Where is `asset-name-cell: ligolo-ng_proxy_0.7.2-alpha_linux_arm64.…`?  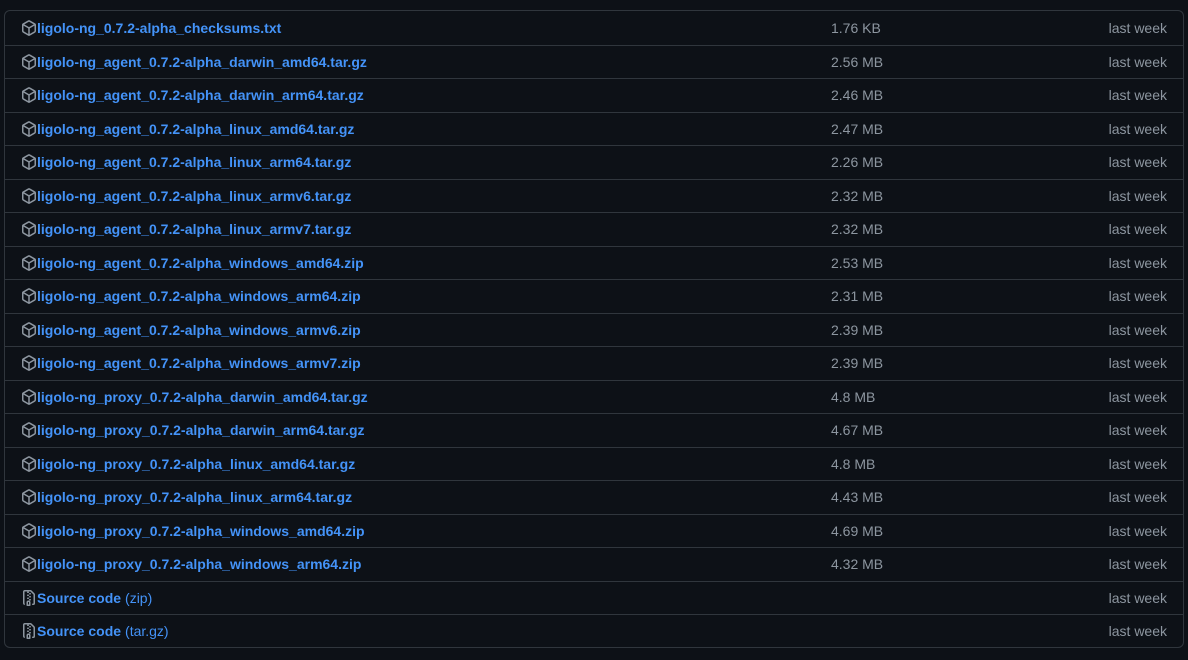 asset-name-cell: ligolo-ng_proxy_0.7.2-alpha_linux_arm64.… is located at coordinates (186, 497).